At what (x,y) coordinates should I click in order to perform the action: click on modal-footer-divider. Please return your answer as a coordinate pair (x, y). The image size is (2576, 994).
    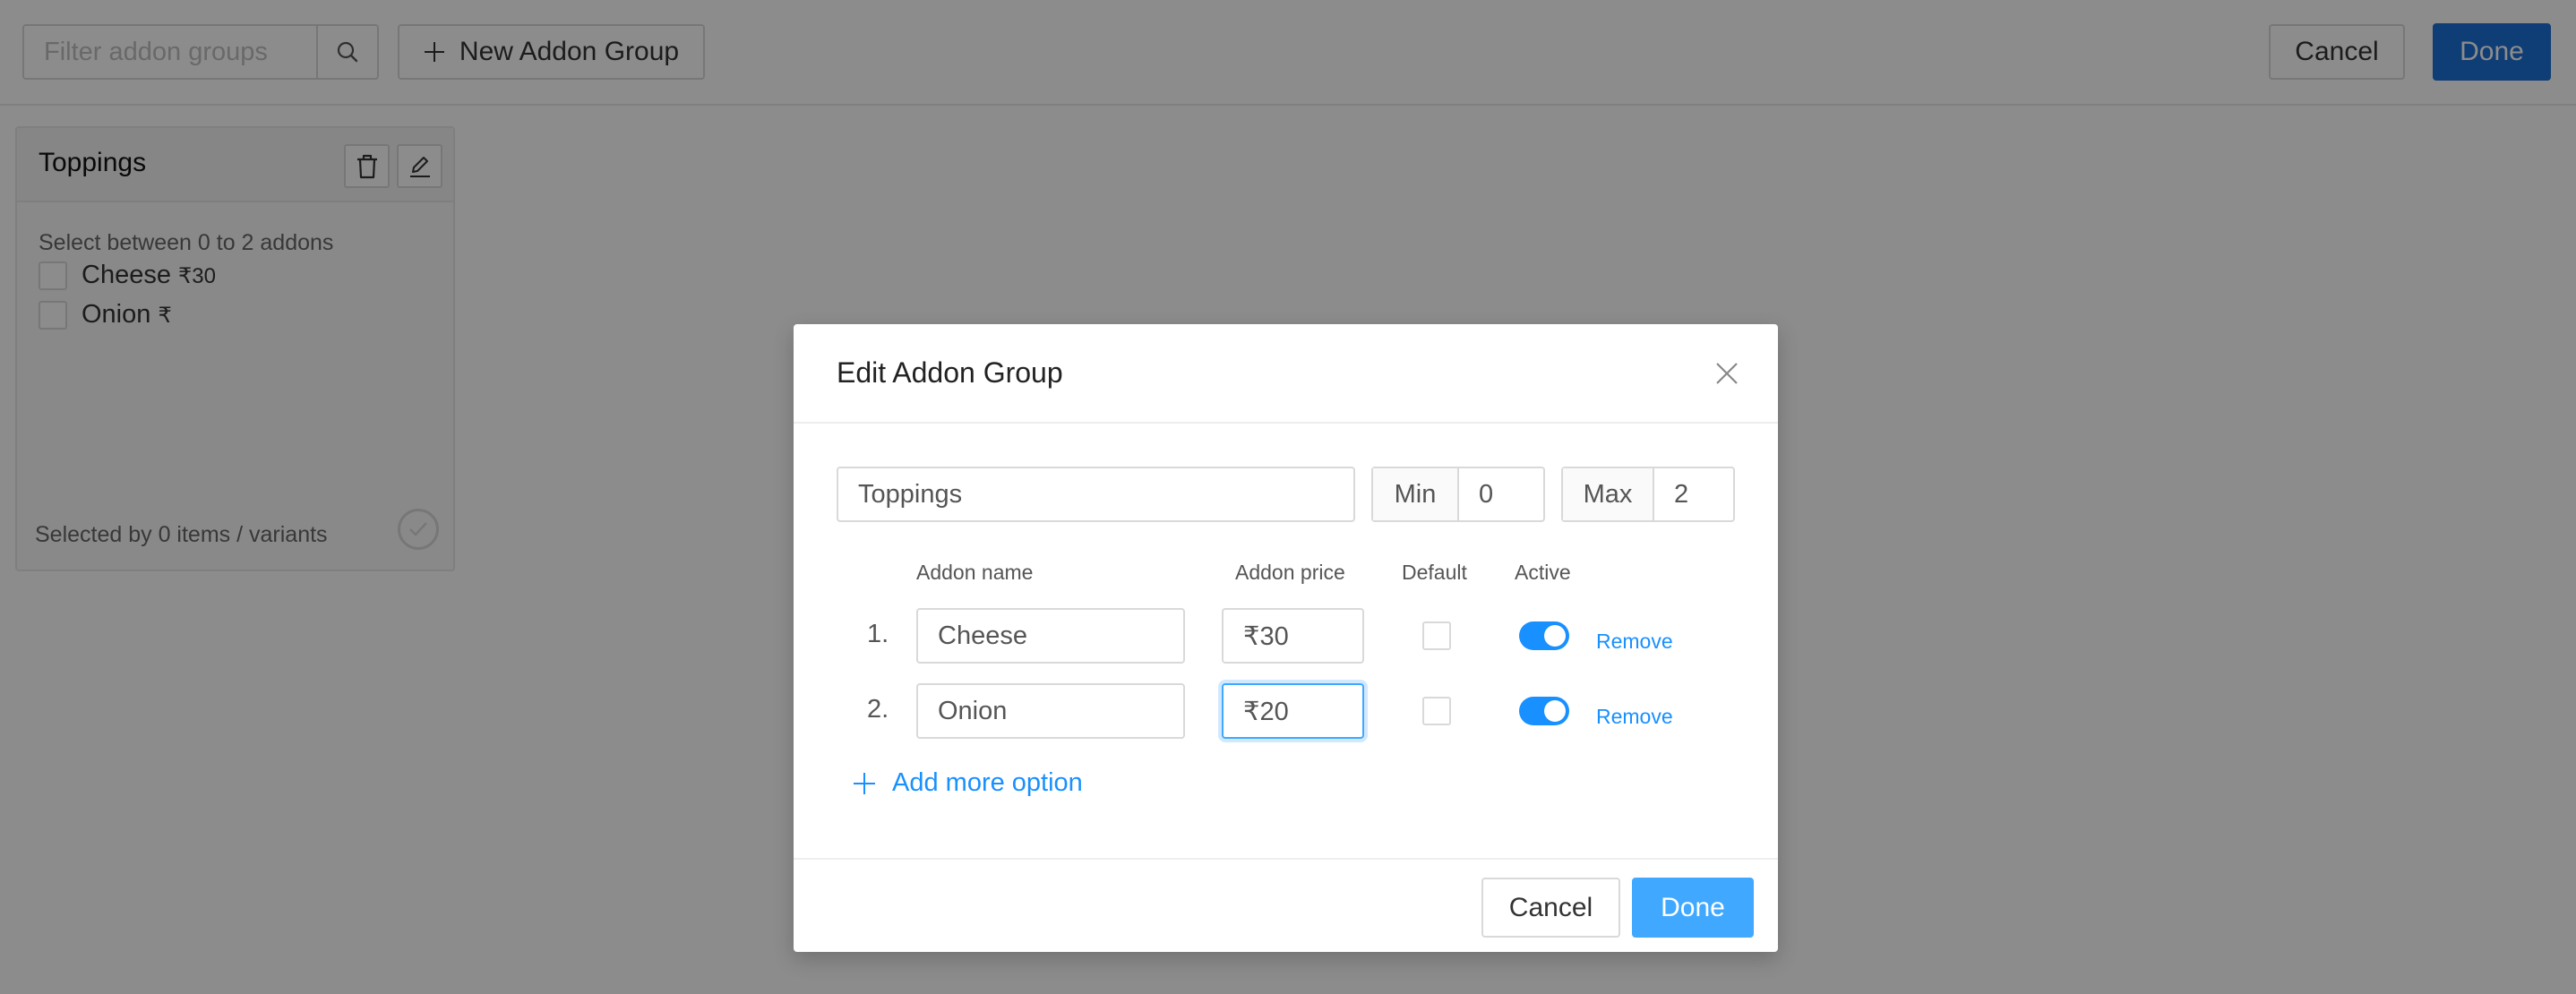
    Looking at the image, I should click on (1286, 859).